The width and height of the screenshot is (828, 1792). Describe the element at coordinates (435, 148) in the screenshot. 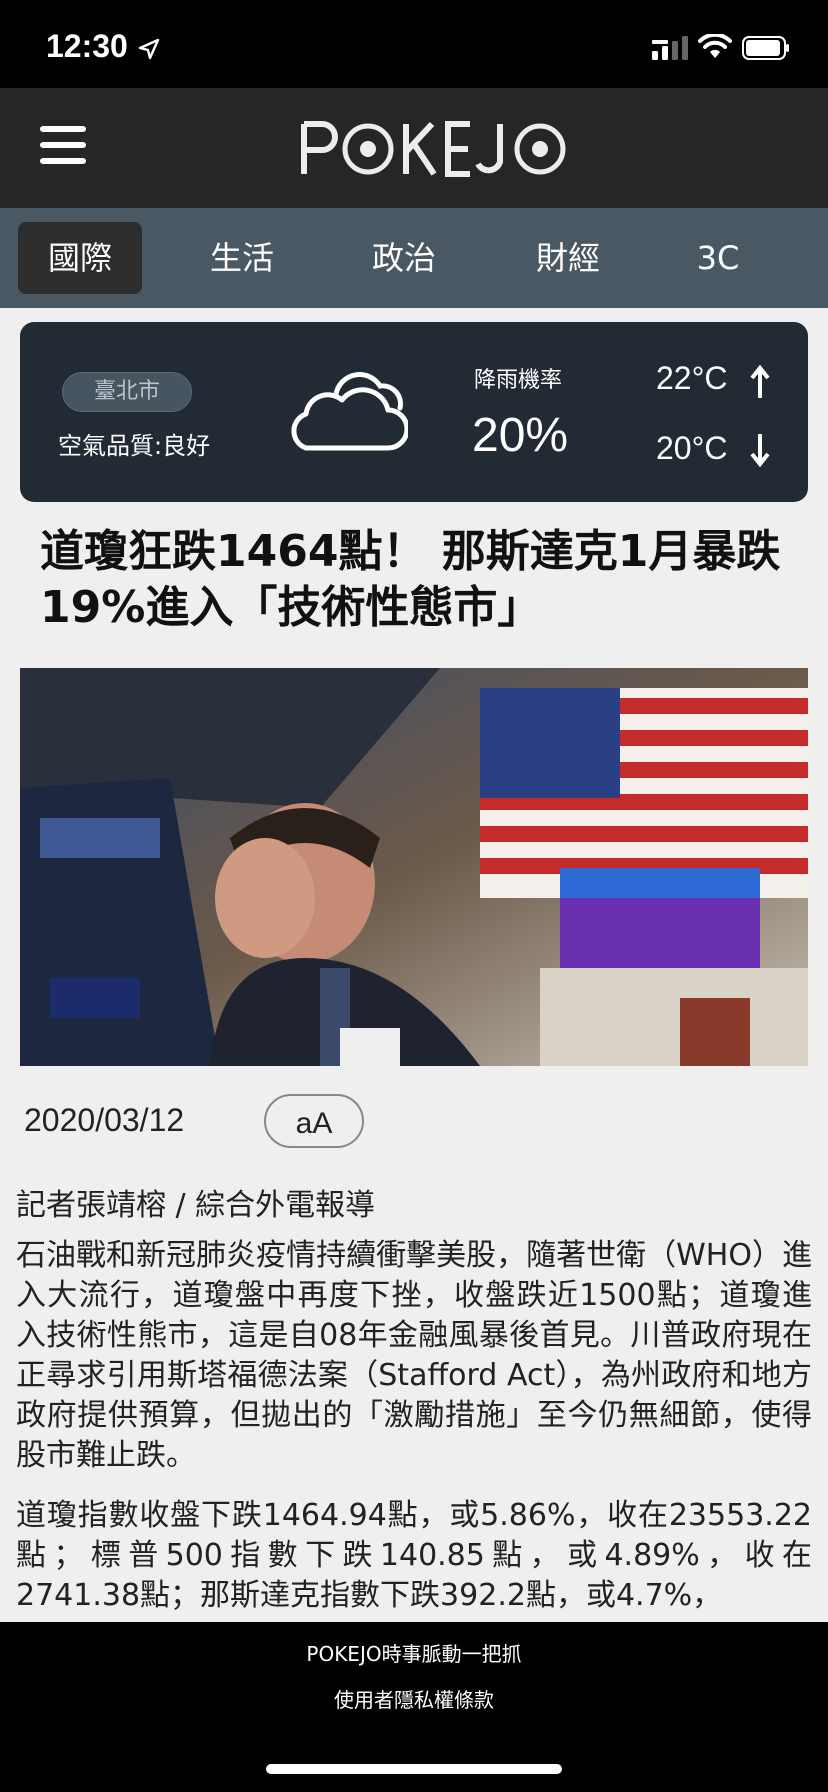

I see `pokejo-logo` at that location.